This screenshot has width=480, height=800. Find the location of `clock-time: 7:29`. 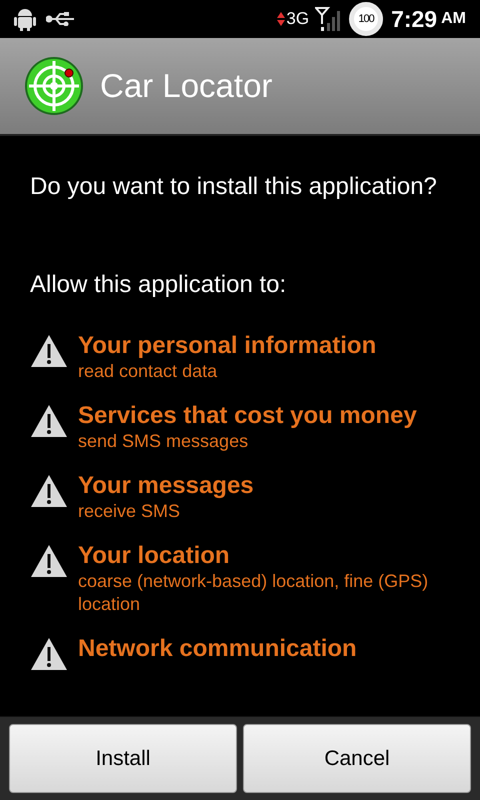

clock-time: 7:29 is located at coordinates (414, 19).